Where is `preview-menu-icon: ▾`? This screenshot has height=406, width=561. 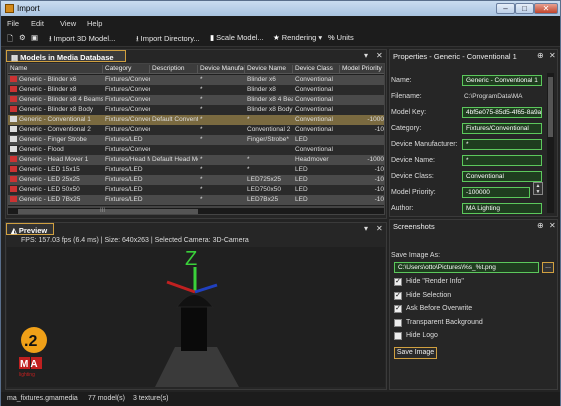 preview-menu-icon: ▾ is located at coordinates (366, 228).